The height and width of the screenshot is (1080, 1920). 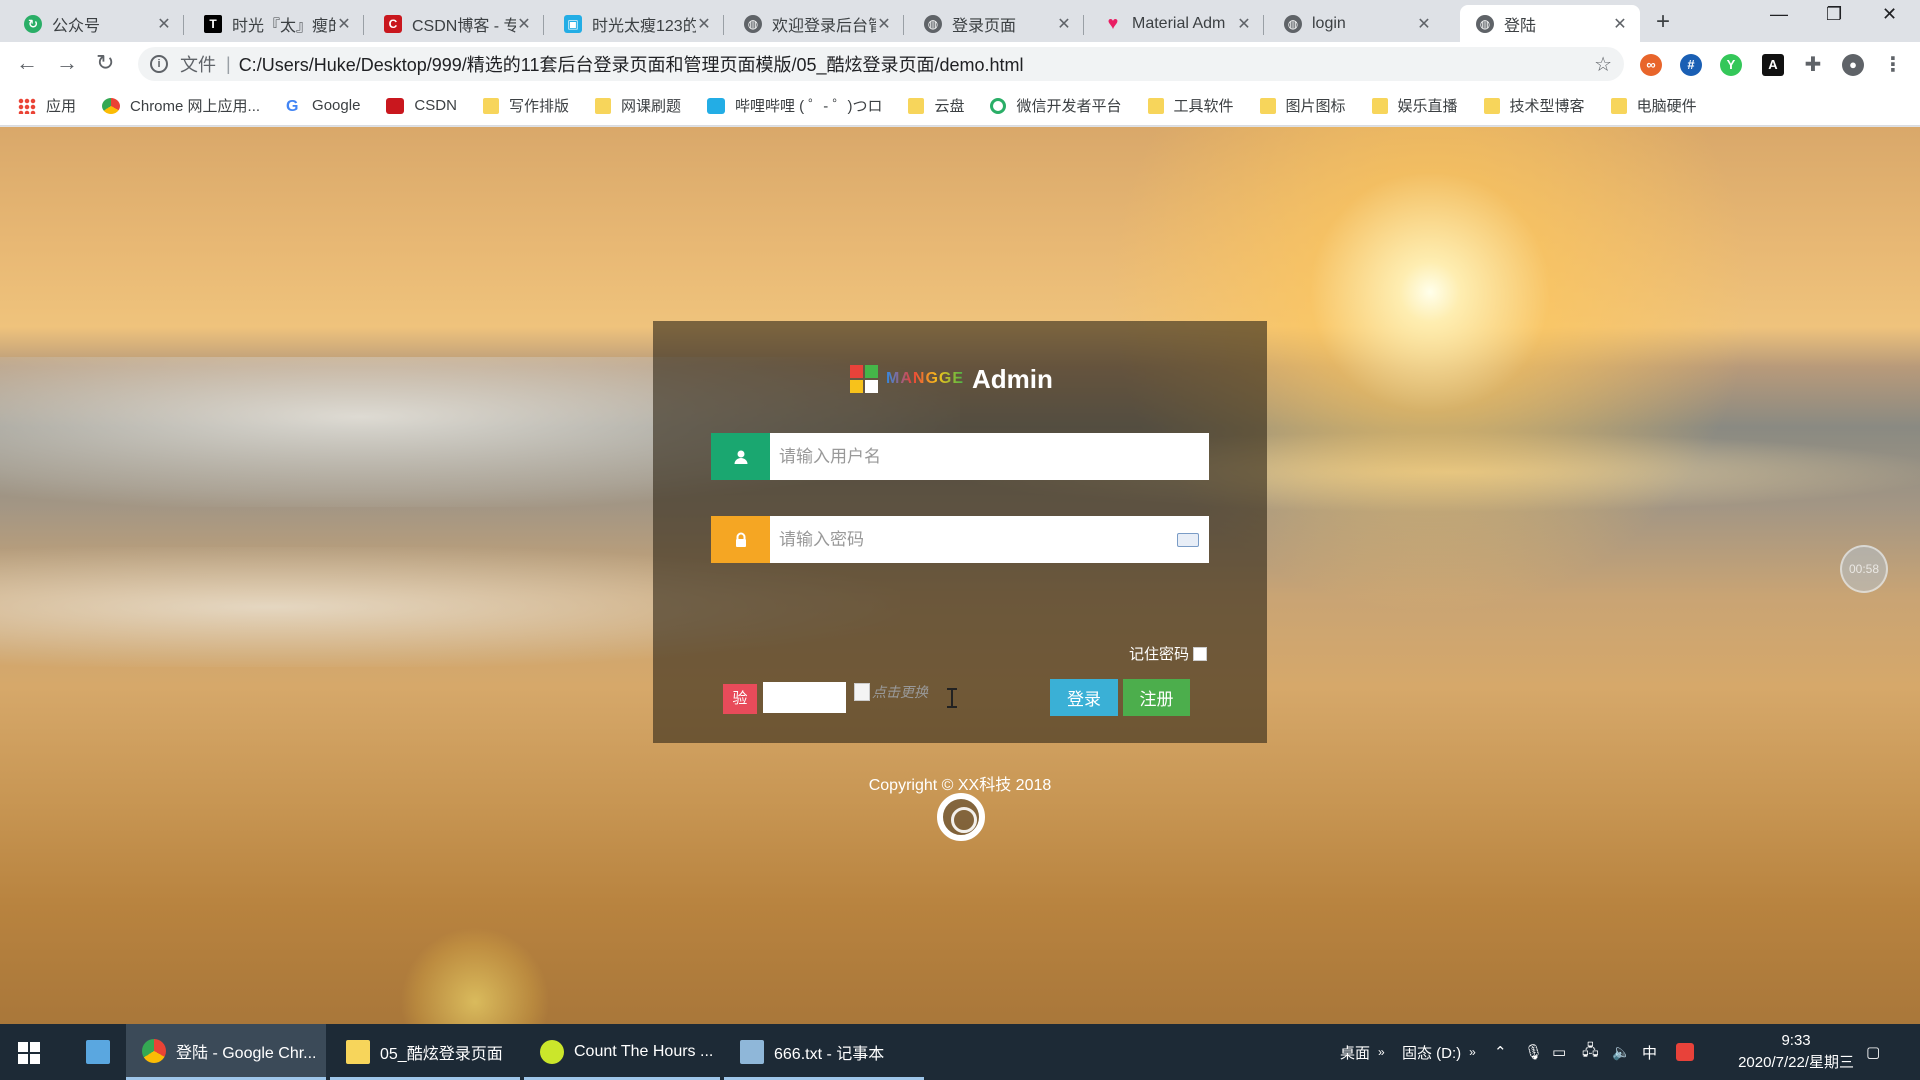 I want to click on remember-label: 记住密码, so click(x=1158, y=654).